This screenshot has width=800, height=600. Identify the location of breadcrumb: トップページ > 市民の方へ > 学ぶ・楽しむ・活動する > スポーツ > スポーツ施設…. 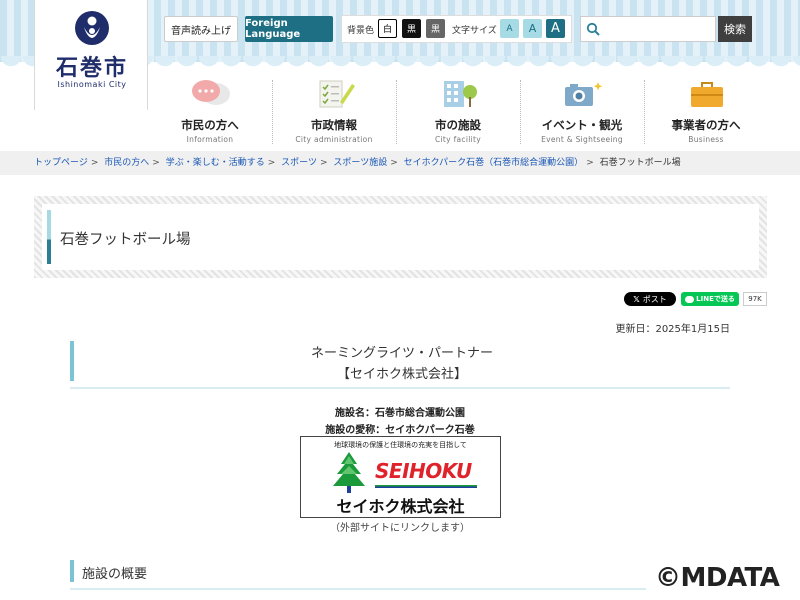
(400, 163).